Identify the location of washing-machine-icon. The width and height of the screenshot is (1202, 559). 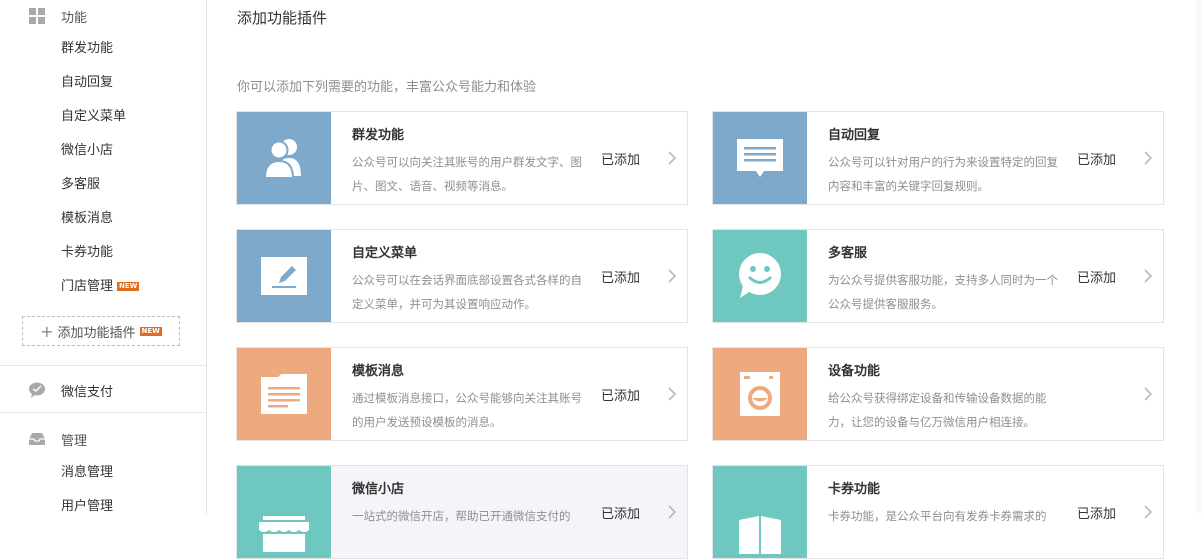
(760, 394).